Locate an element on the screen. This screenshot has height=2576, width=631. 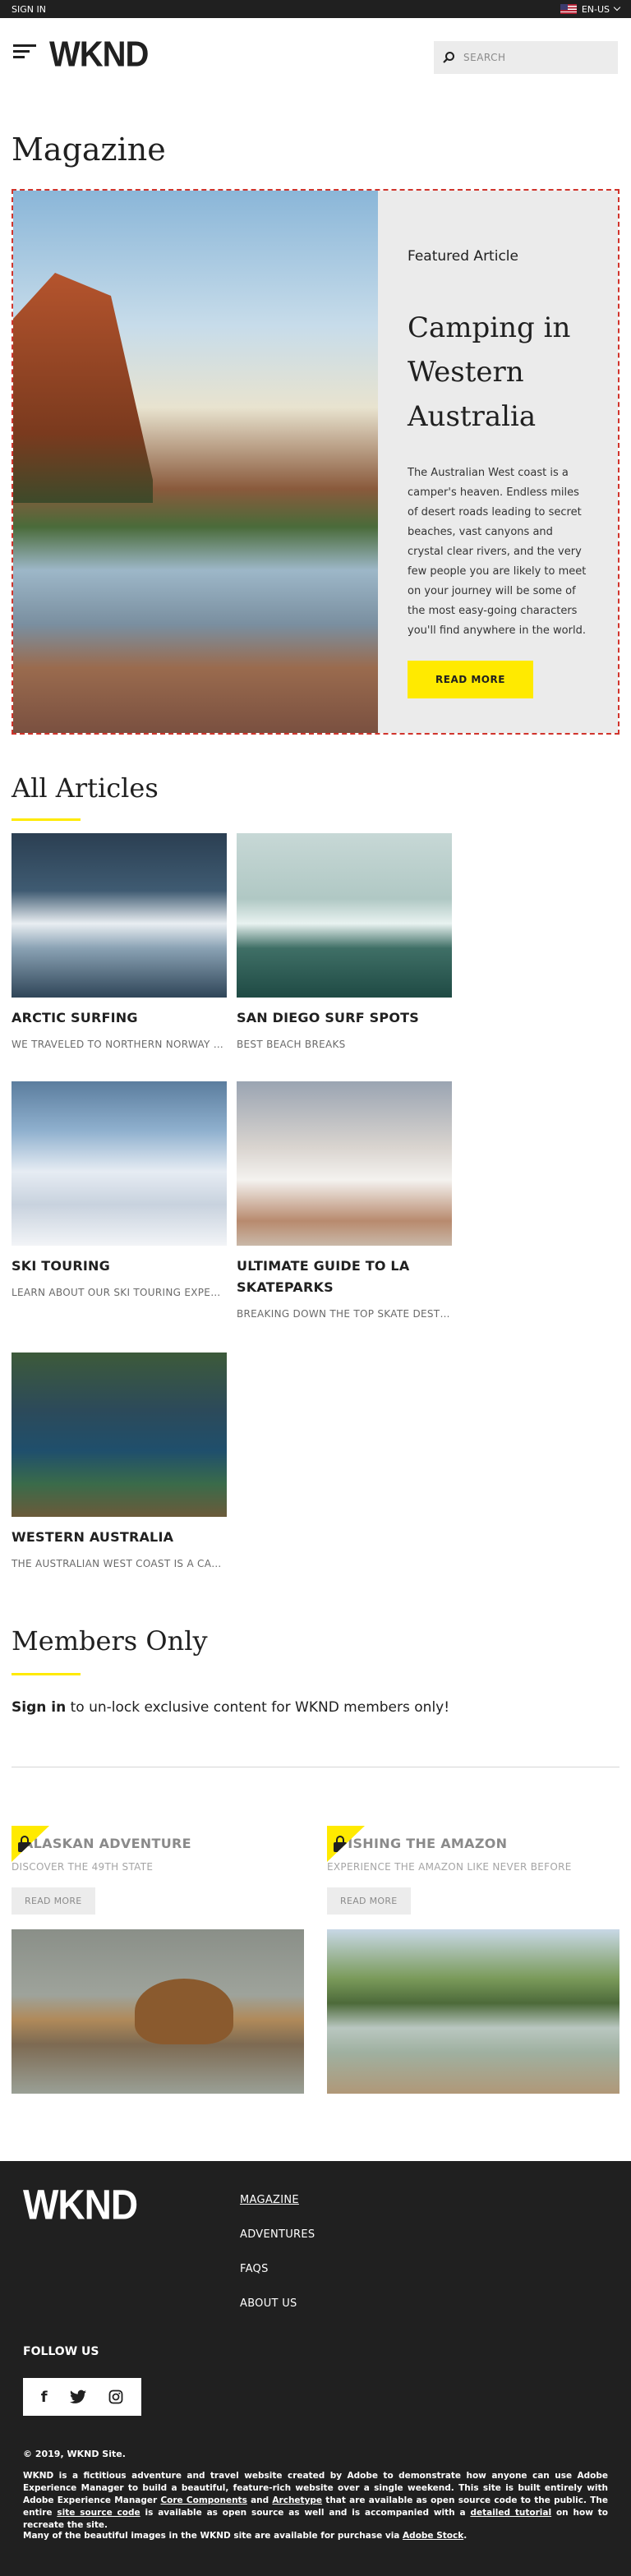
social-links: f is located at coordinates (82, 2397).